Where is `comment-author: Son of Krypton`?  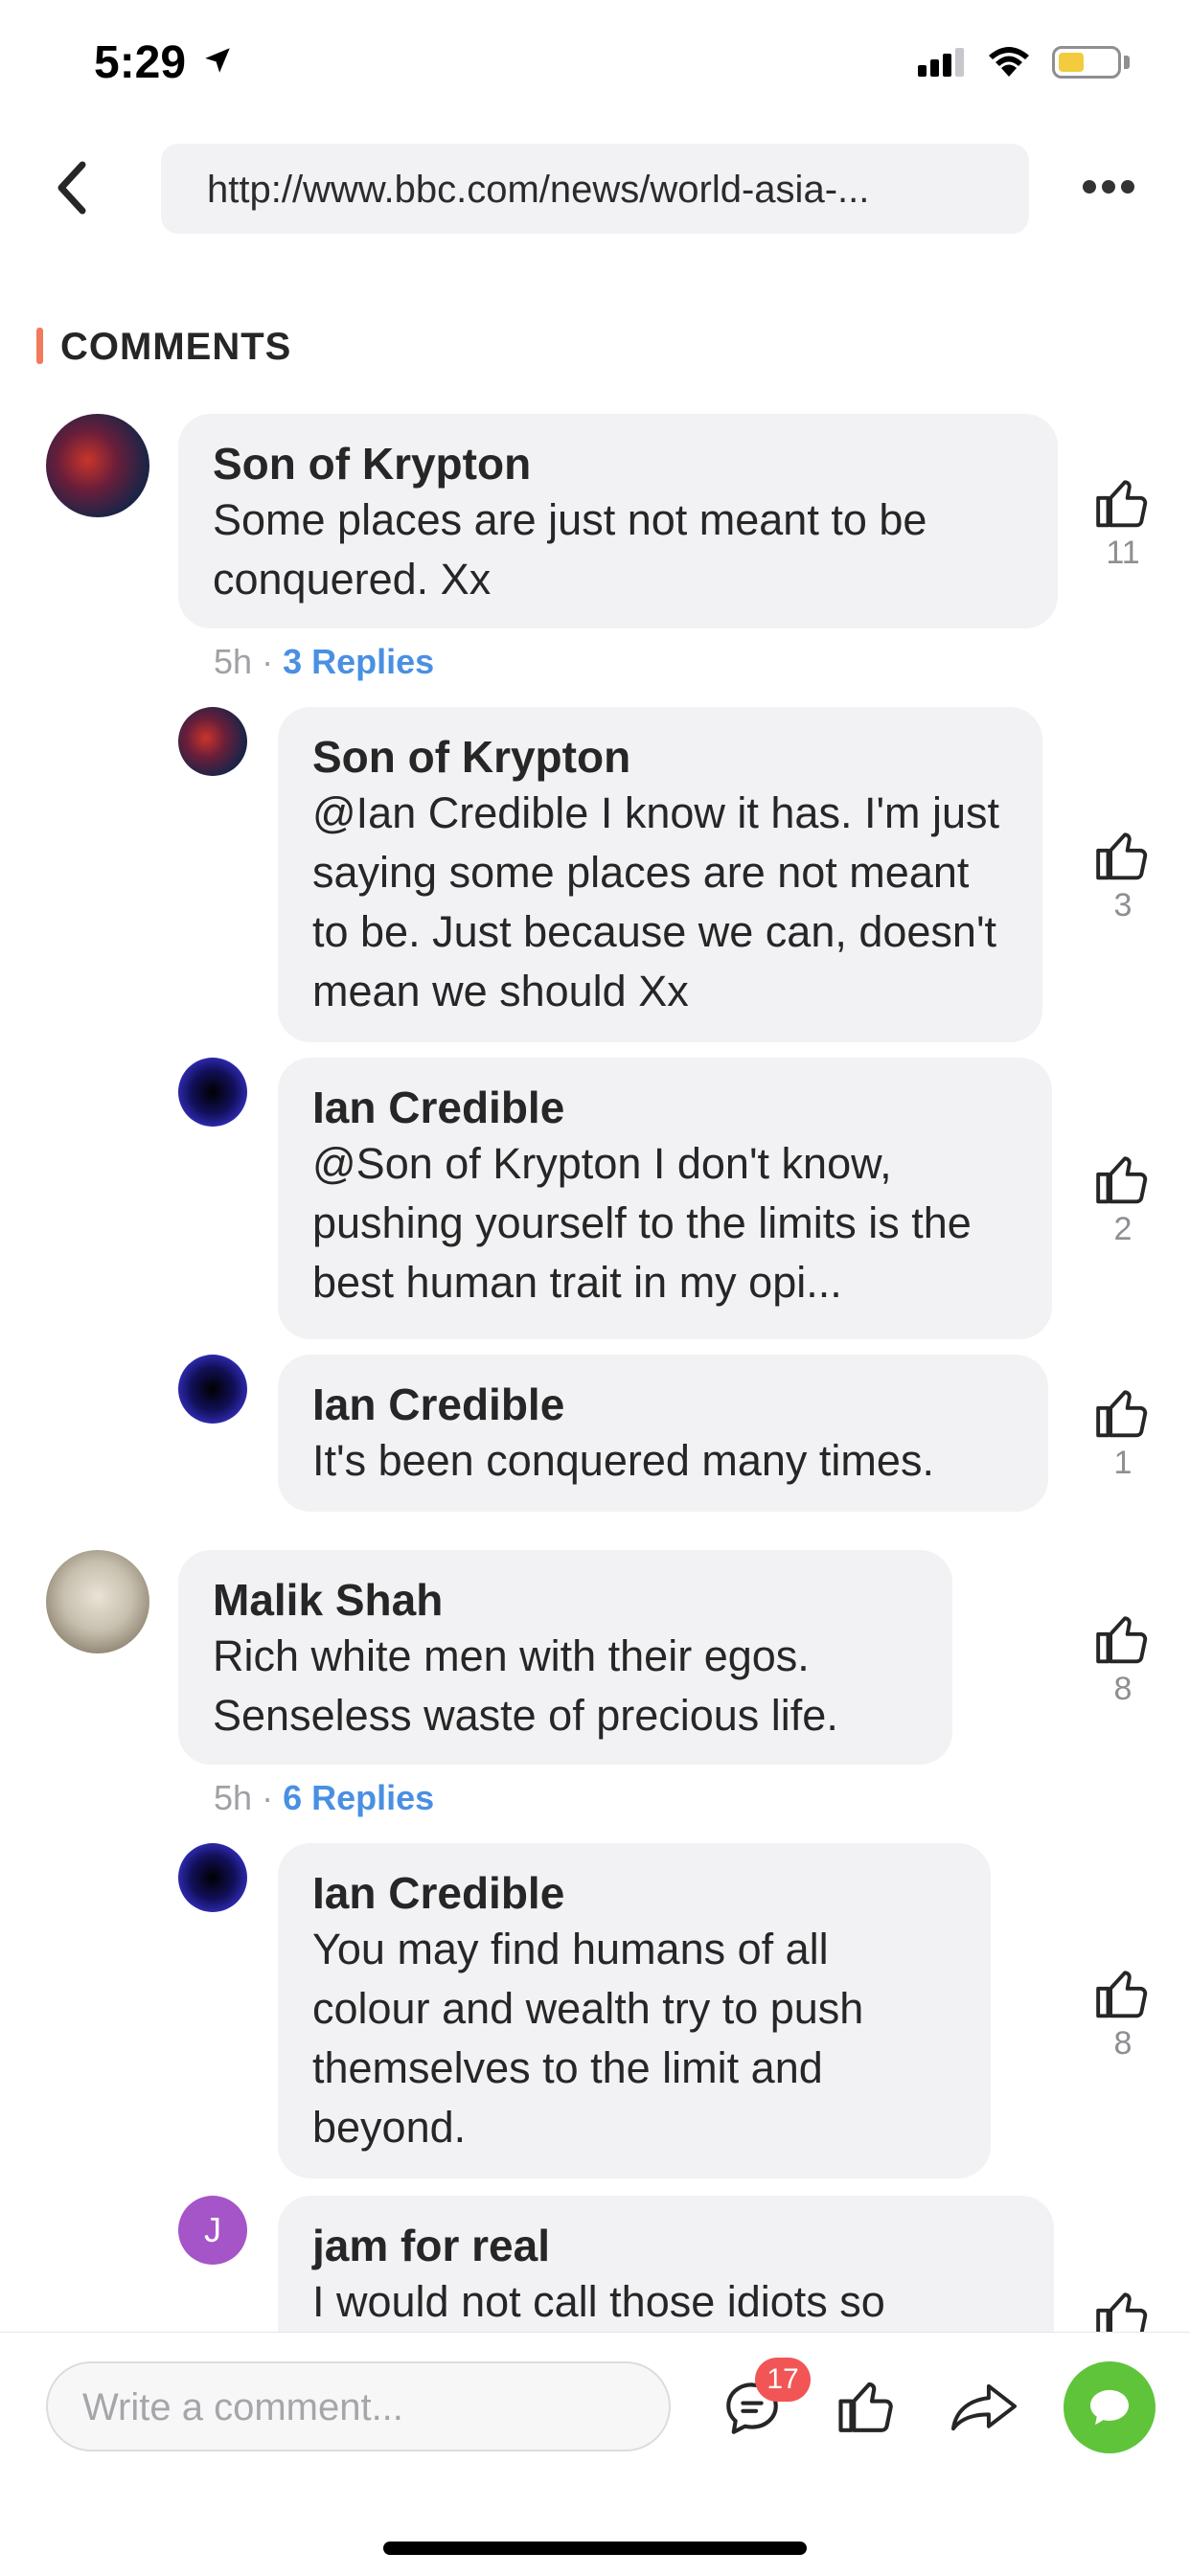
comment-author: Son of Krypton is located at coordinates (618, 464).